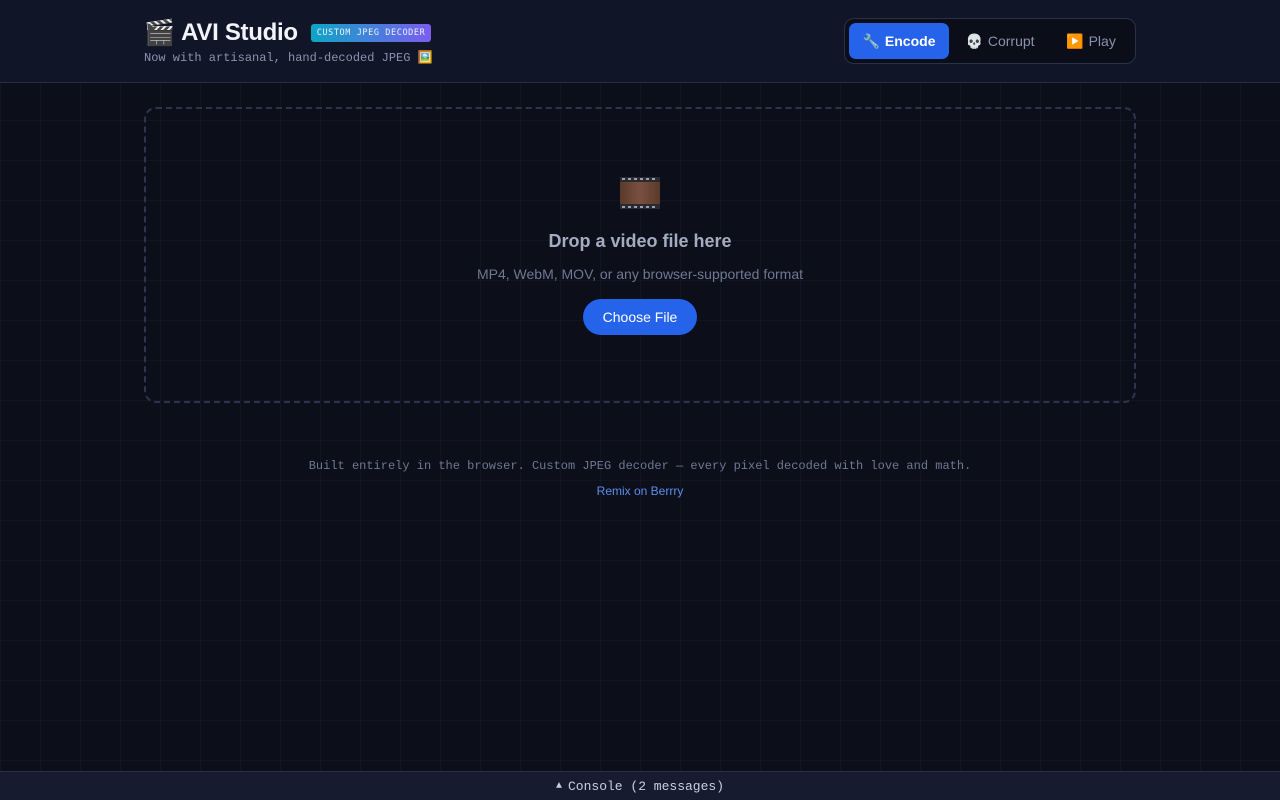 This screenshot has width=1280, height=800. What do you see at coordinates (974, 40) in the screenshot?
I see `skull-icon: 💀` at bounding box center [974, 40].